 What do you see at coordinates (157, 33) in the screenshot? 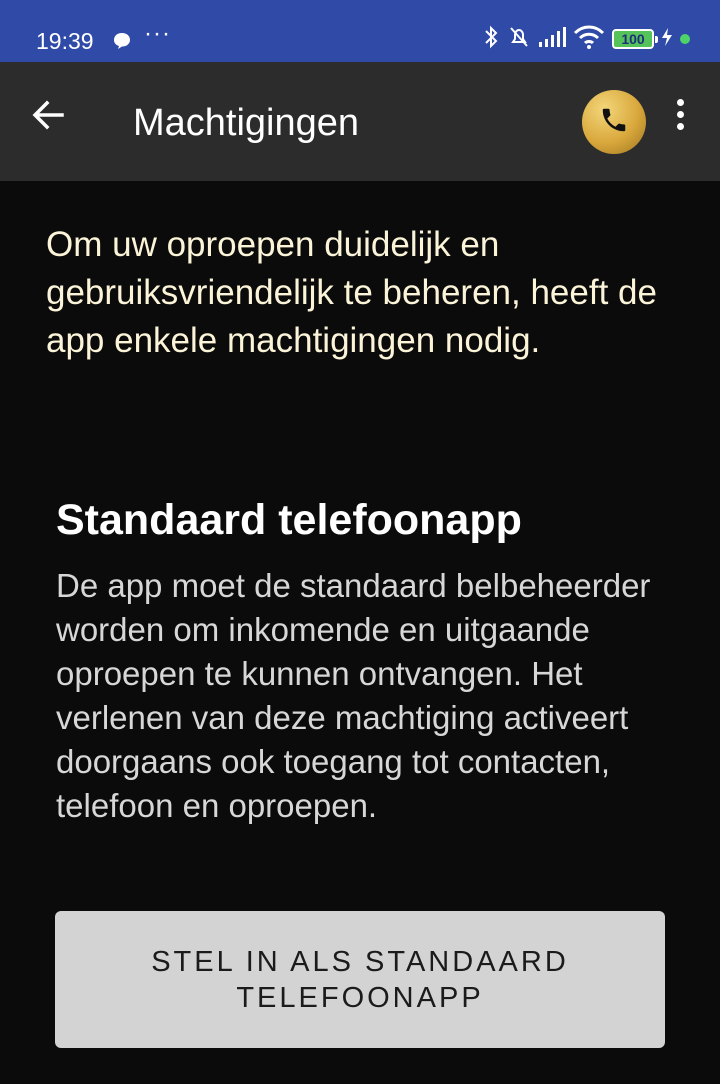
I see `more-notifications-icon: ···` at bounding box center [157, 33].